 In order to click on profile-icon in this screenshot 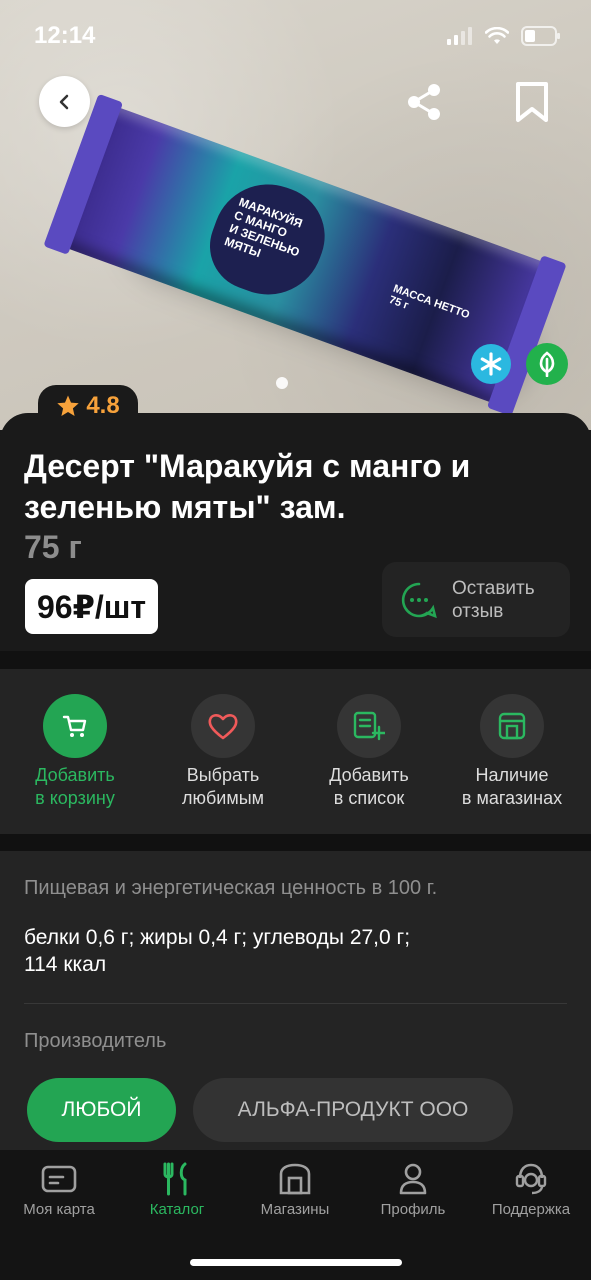, I will do `click(413, 1179)`.